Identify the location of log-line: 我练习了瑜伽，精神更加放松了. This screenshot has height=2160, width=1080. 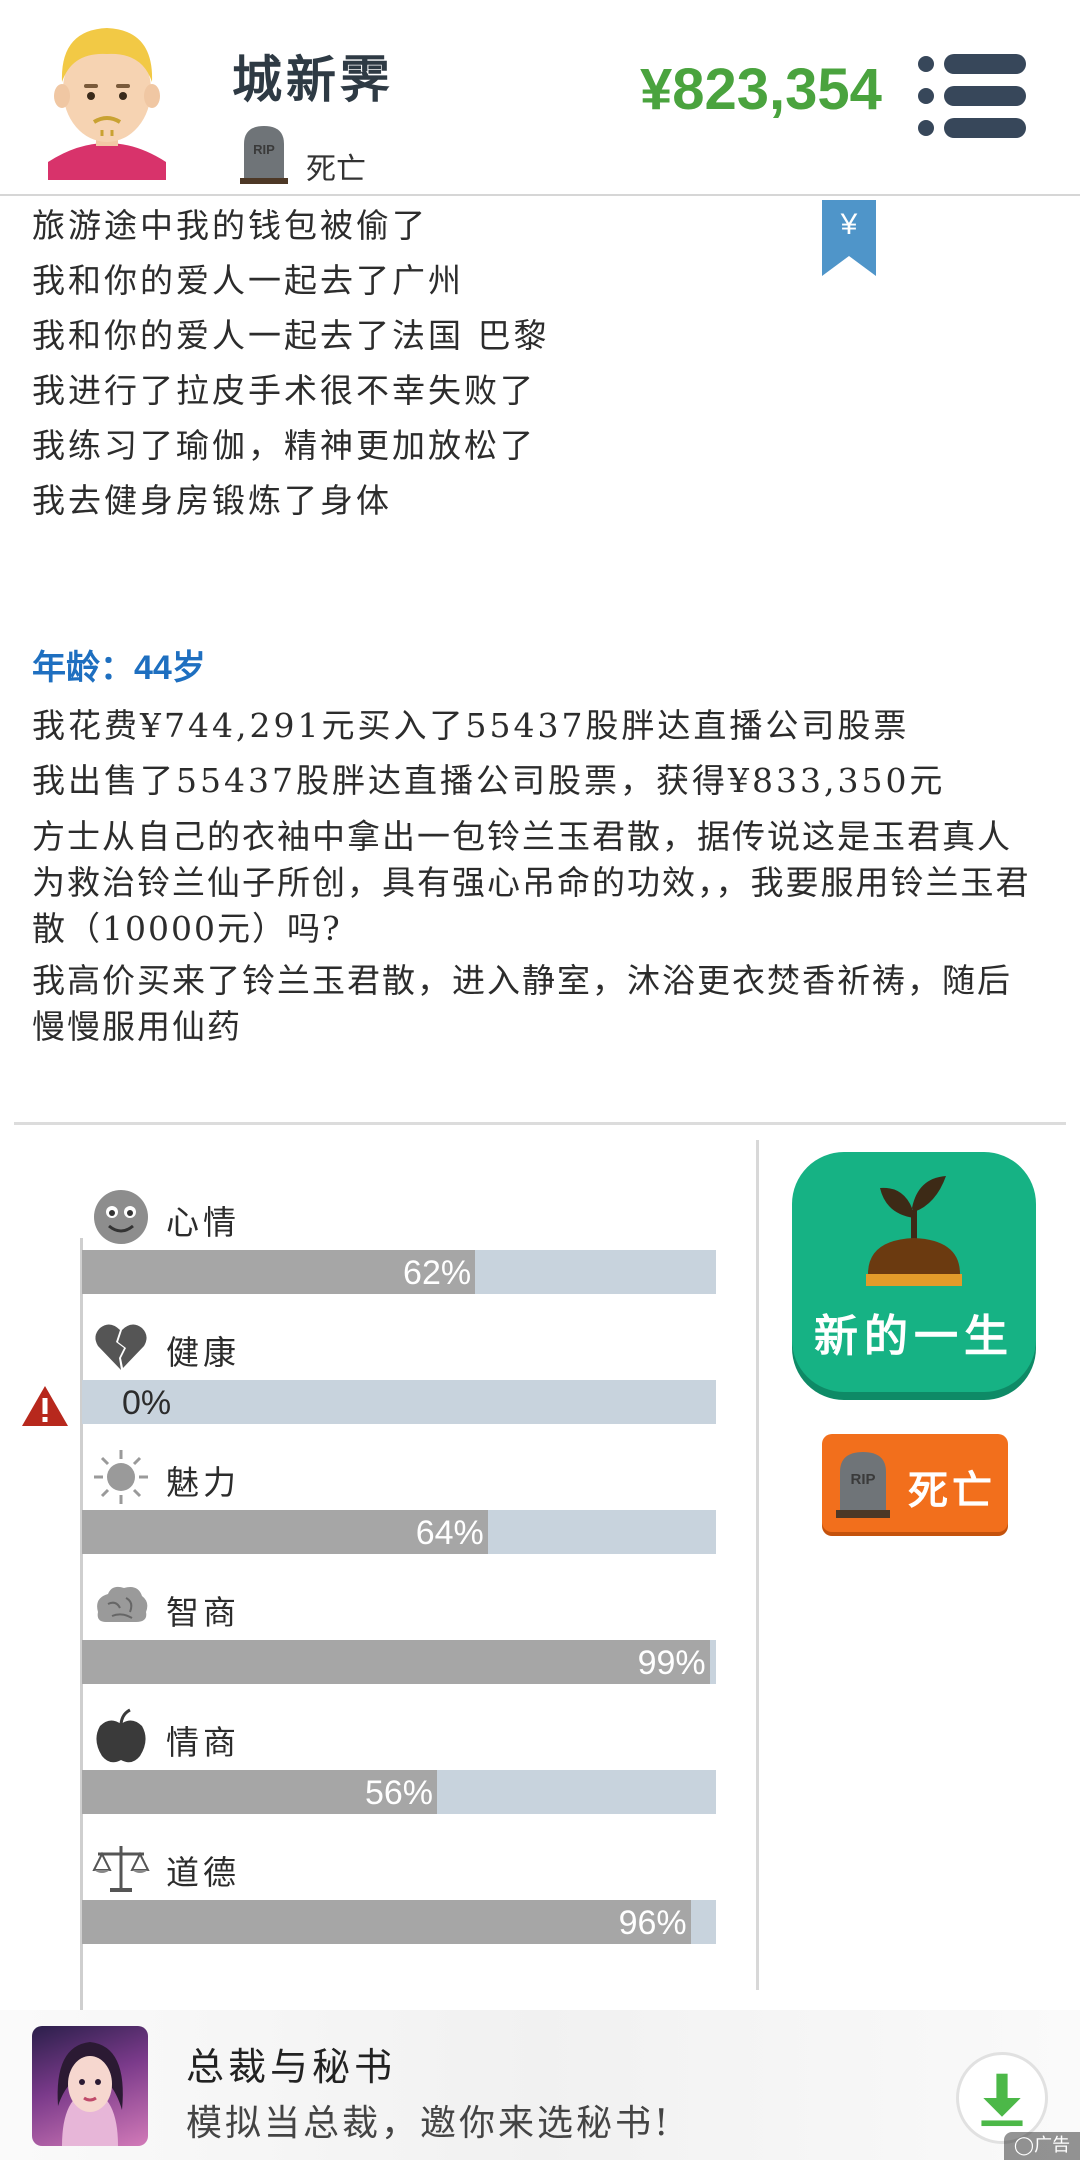
(284, 445).